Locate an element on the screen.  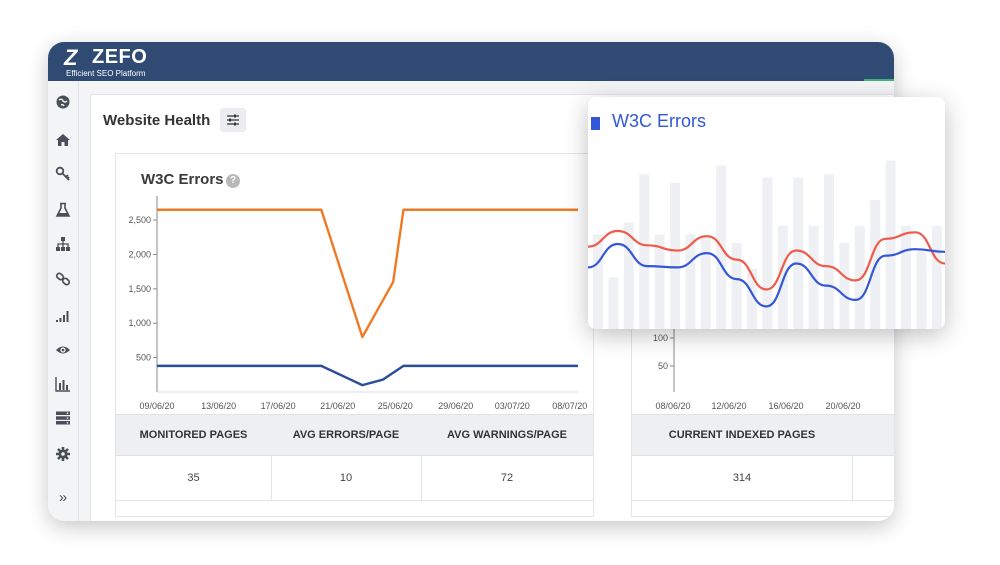
flask-icon is located at coordinates (63, 210).